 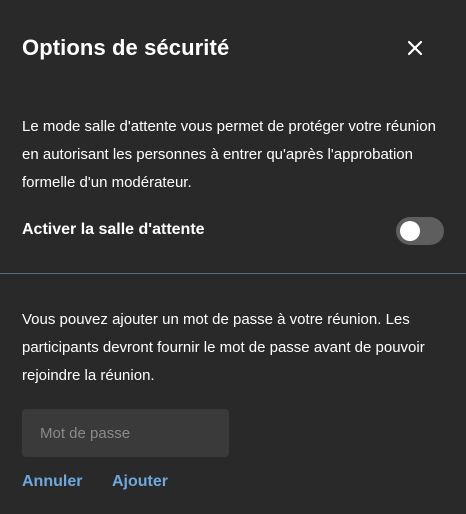 What do you see at coordinates (410, 231) in the screenshot?
I see `toggle-knob` at bounding box center [410, 231].